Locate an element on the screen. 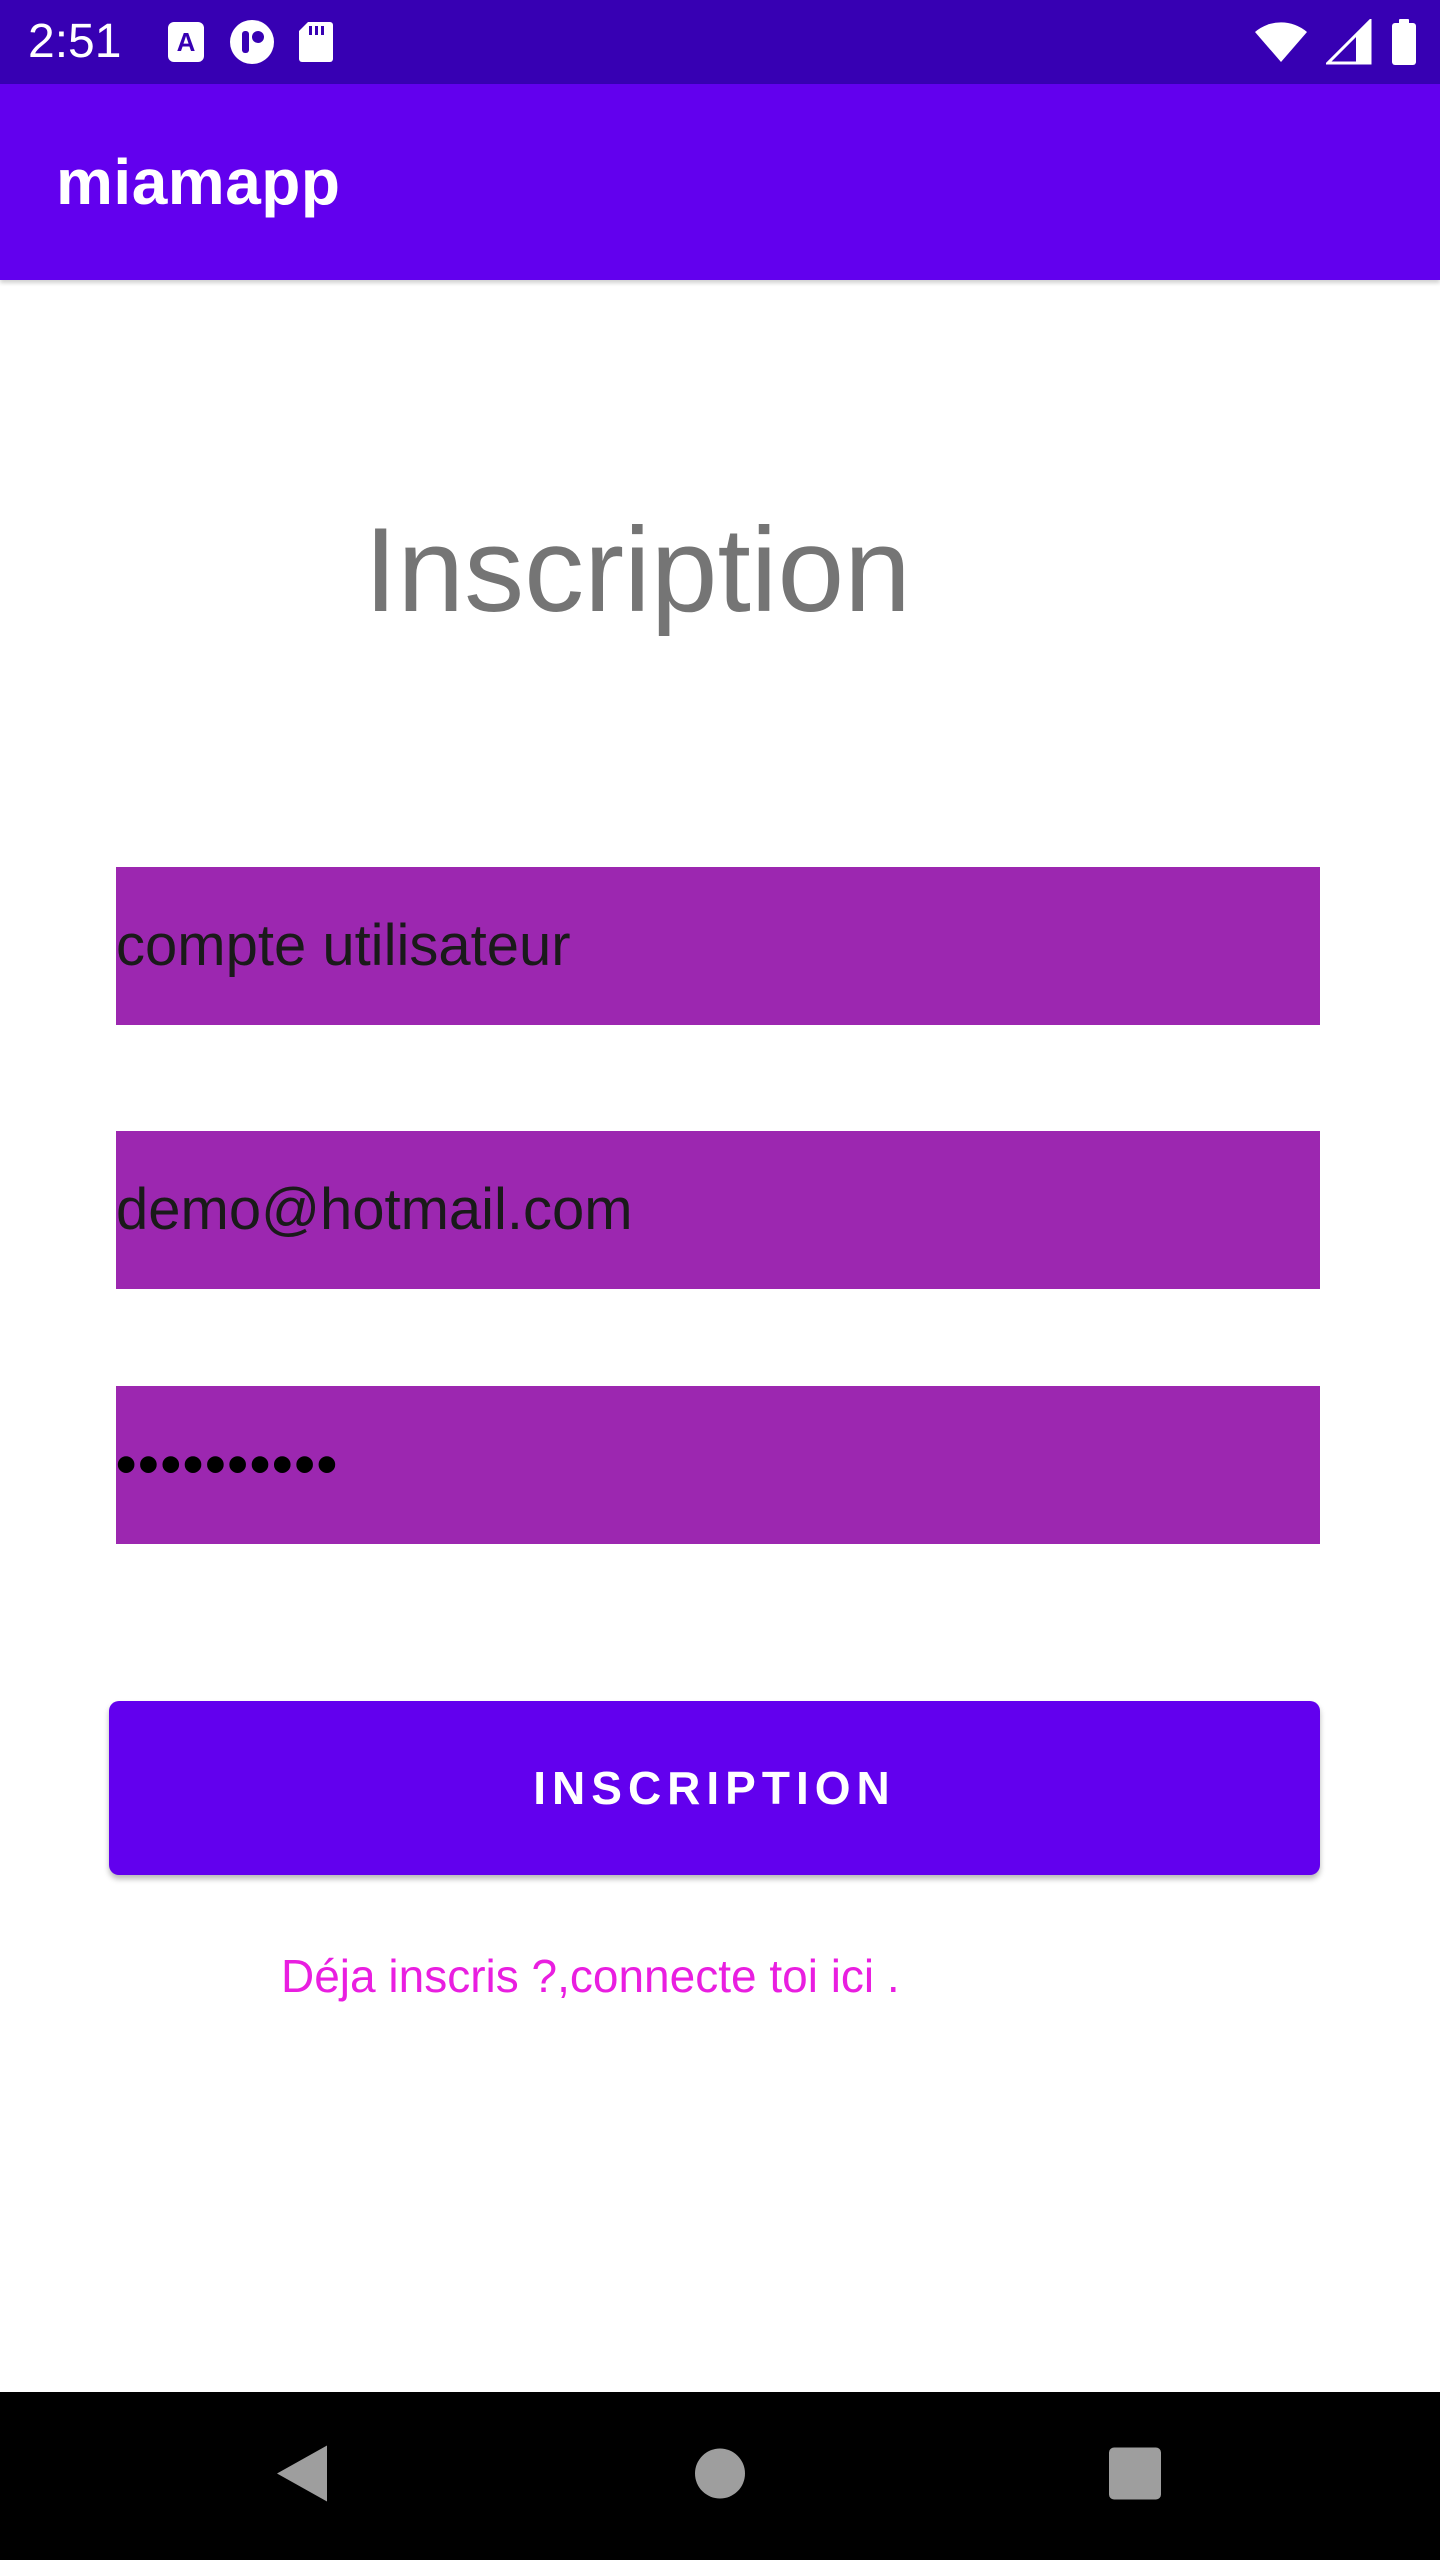 This screenshot has width=1440, height=2560. inscription-button: INSCRIPTION is located at coordinates (714, 1788).